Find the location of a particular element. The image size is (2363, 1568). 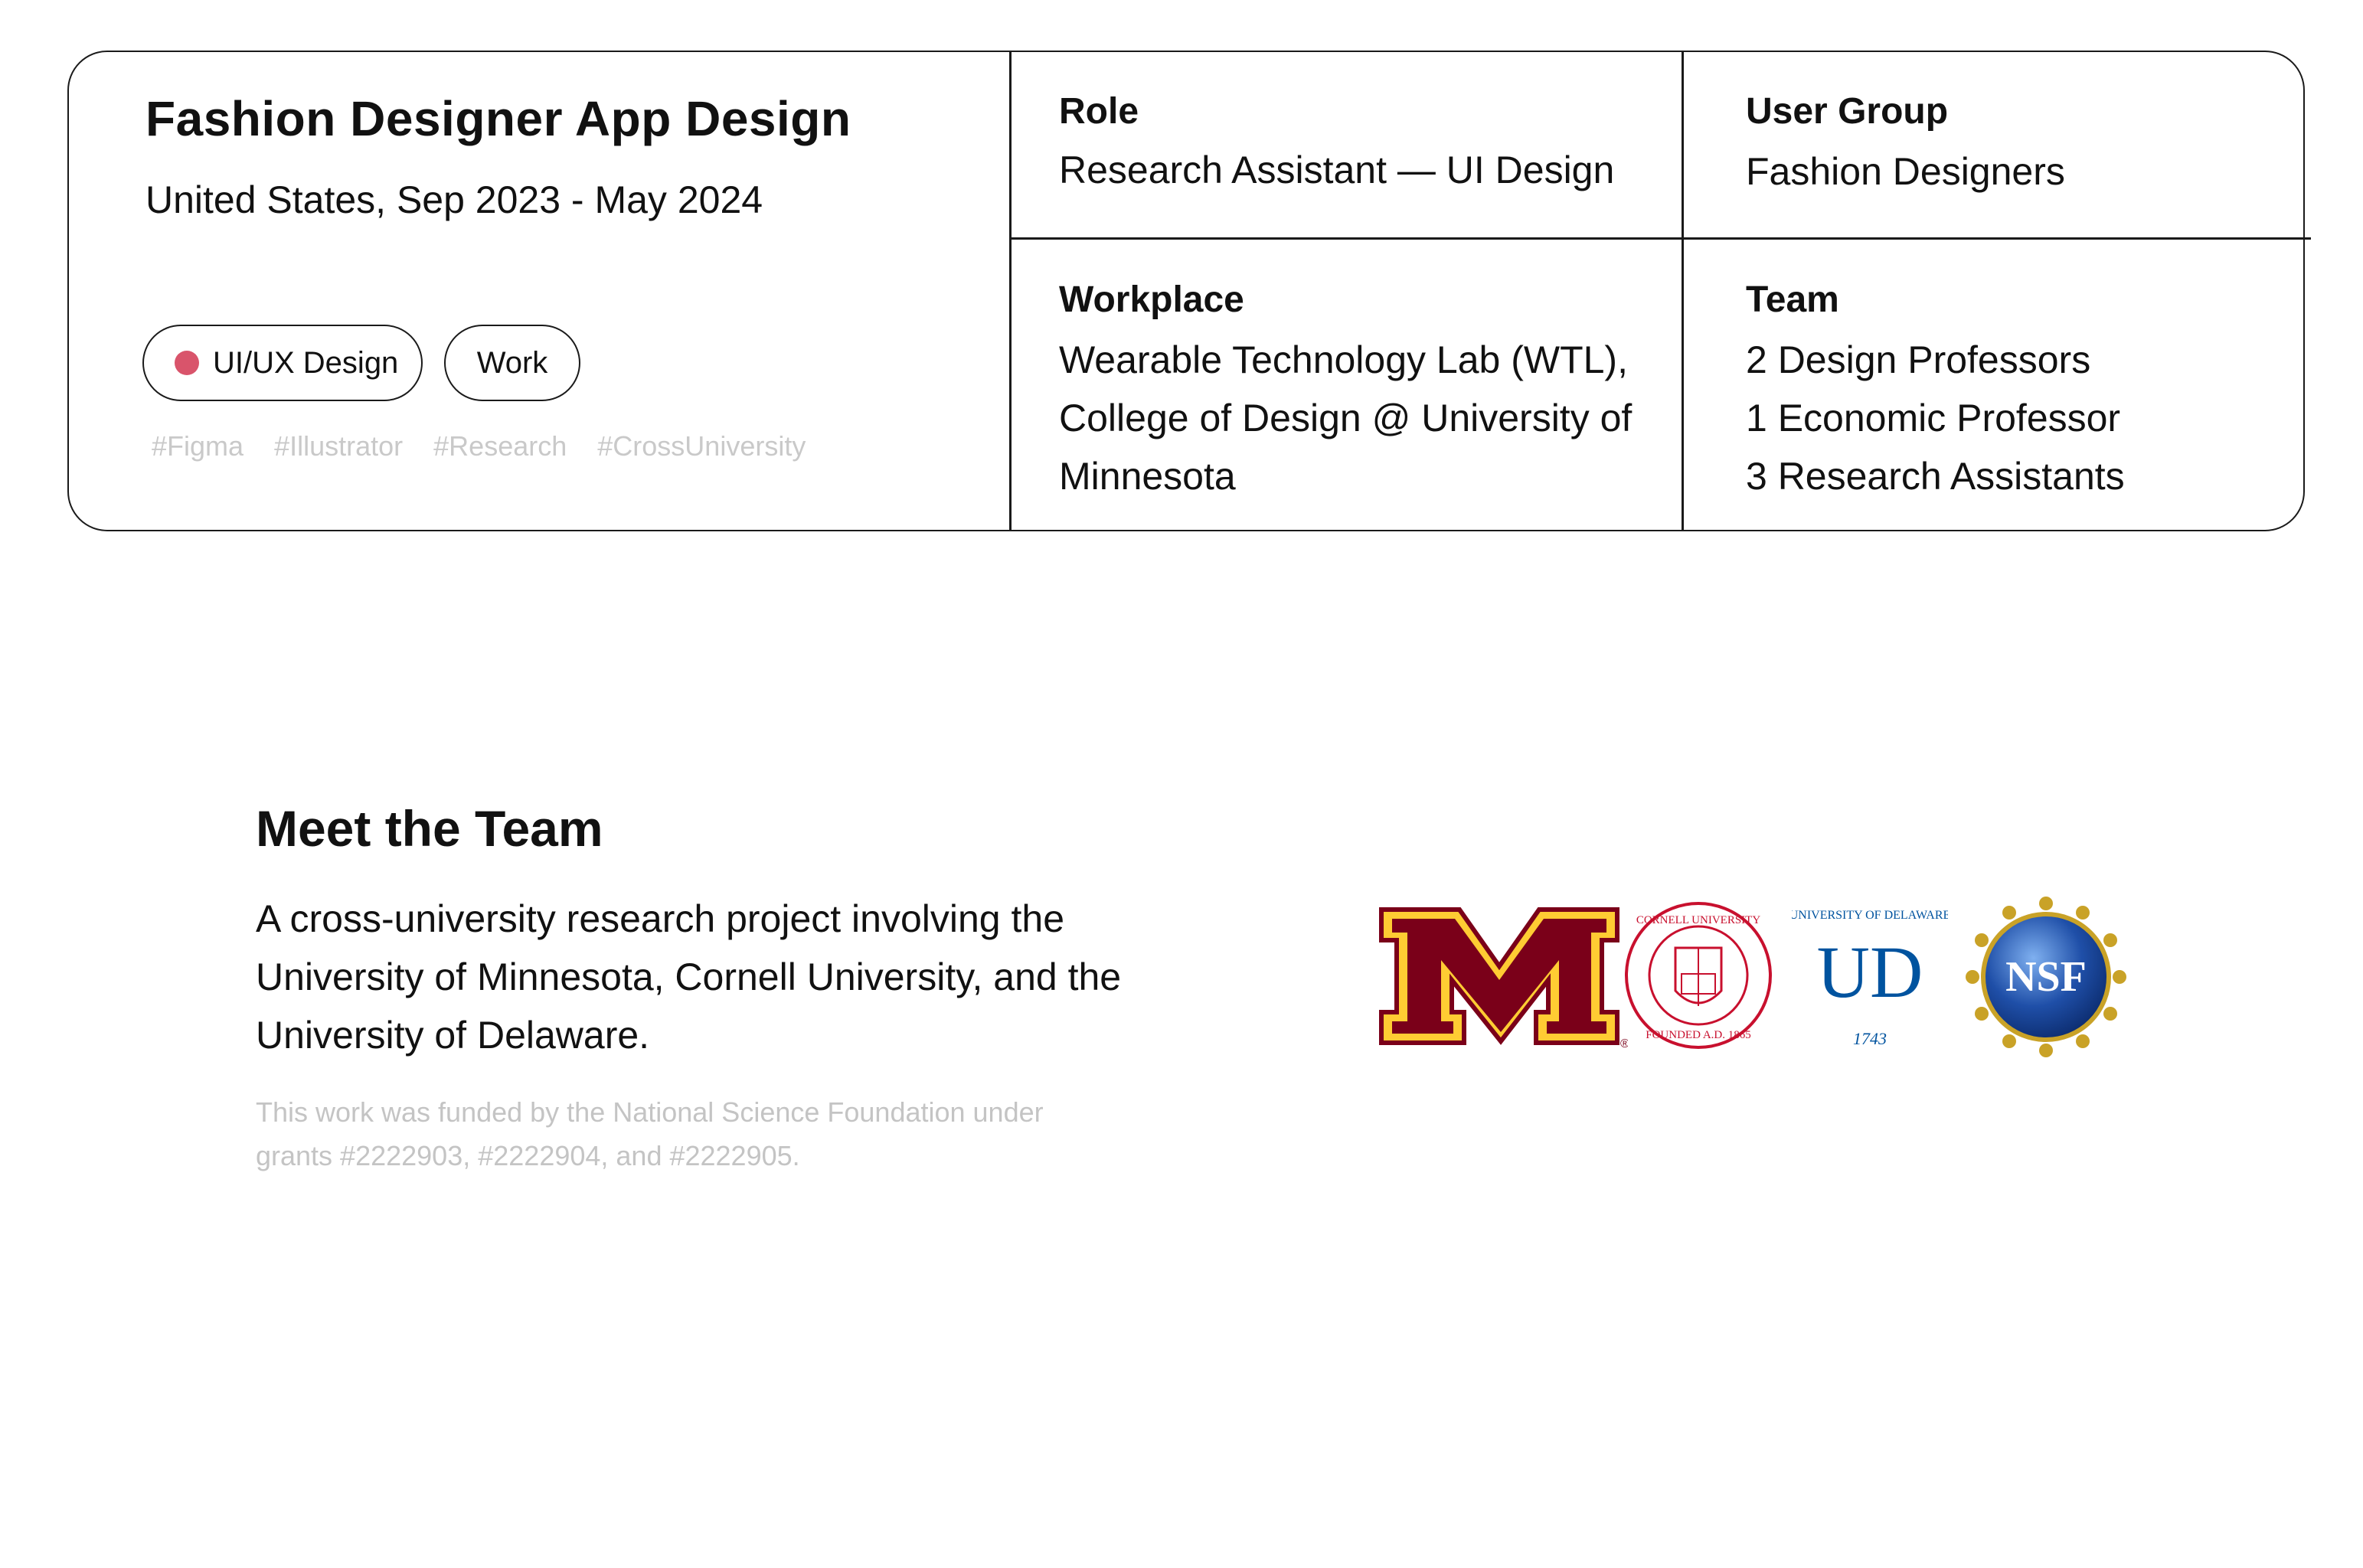

svg-text: NSF is located at coordinates (2046, 977).